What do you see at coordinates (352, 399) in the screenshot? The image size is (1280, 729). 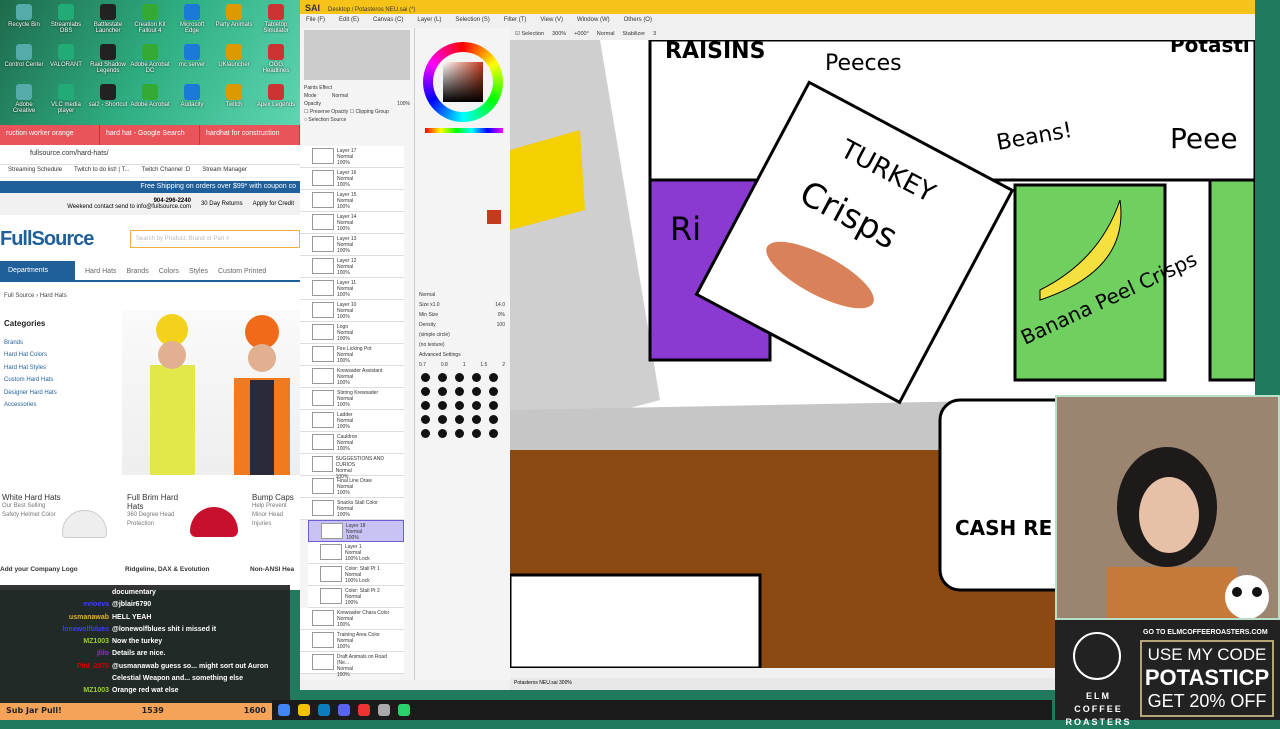 I see `layer-item: Stirring Krewsader Normal 100%` at bounding box center [352, 399].